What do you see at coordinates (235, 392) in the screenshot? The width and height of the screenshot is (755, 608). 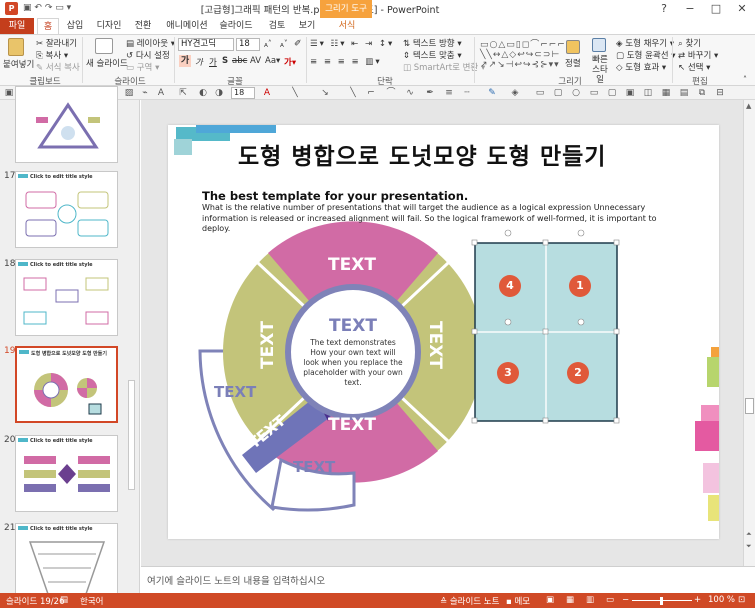 I see `left-slice-label: TEXT` at bounding box center [235, 392].